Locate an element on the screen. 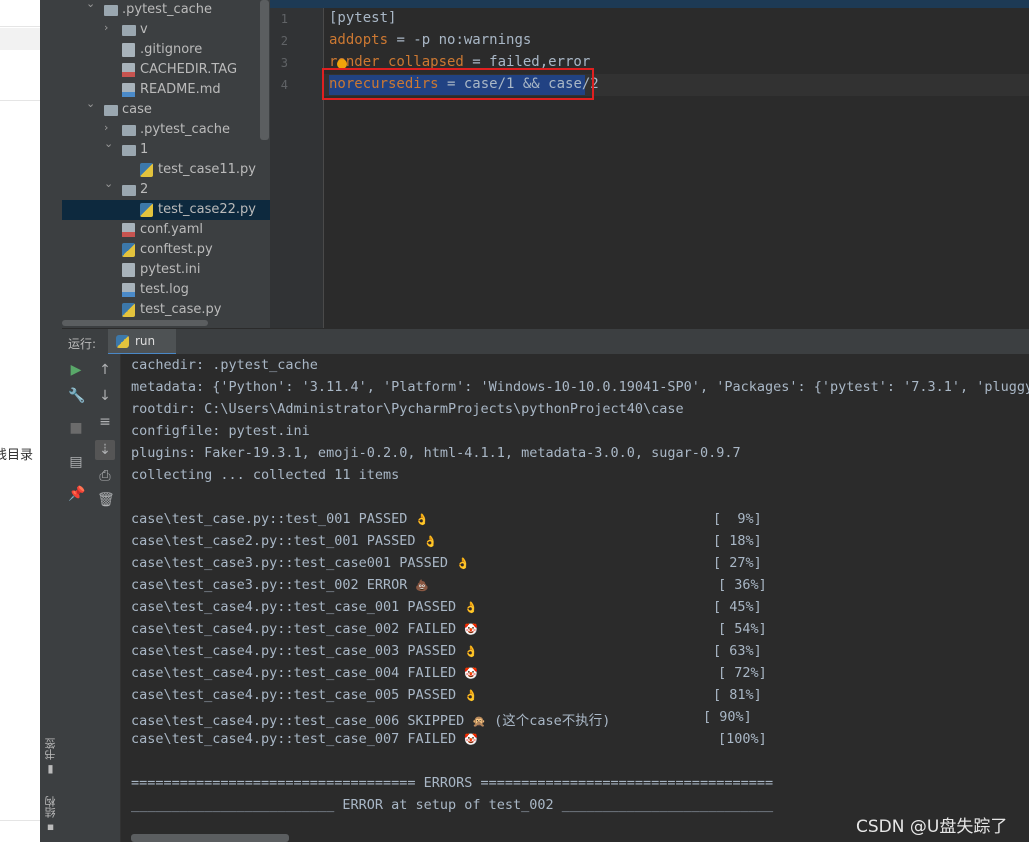 The image size is (1029, 842). code-line: [pytest] is located at coordinates (362, 18).